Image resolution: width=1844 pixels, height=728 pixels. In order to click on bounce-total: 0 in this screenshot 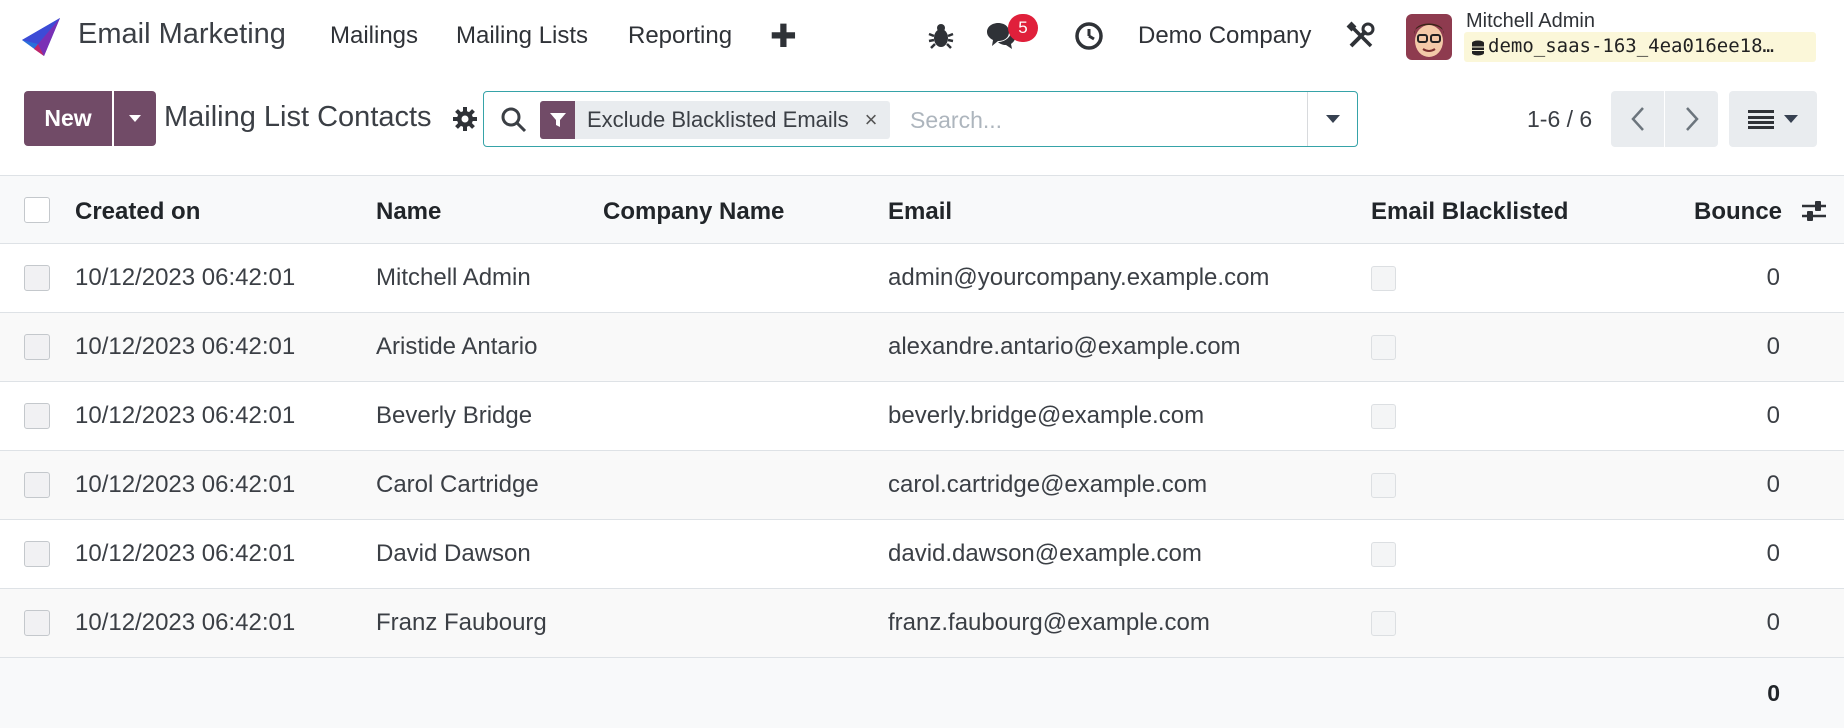, I will do `click(1773, 693)`.